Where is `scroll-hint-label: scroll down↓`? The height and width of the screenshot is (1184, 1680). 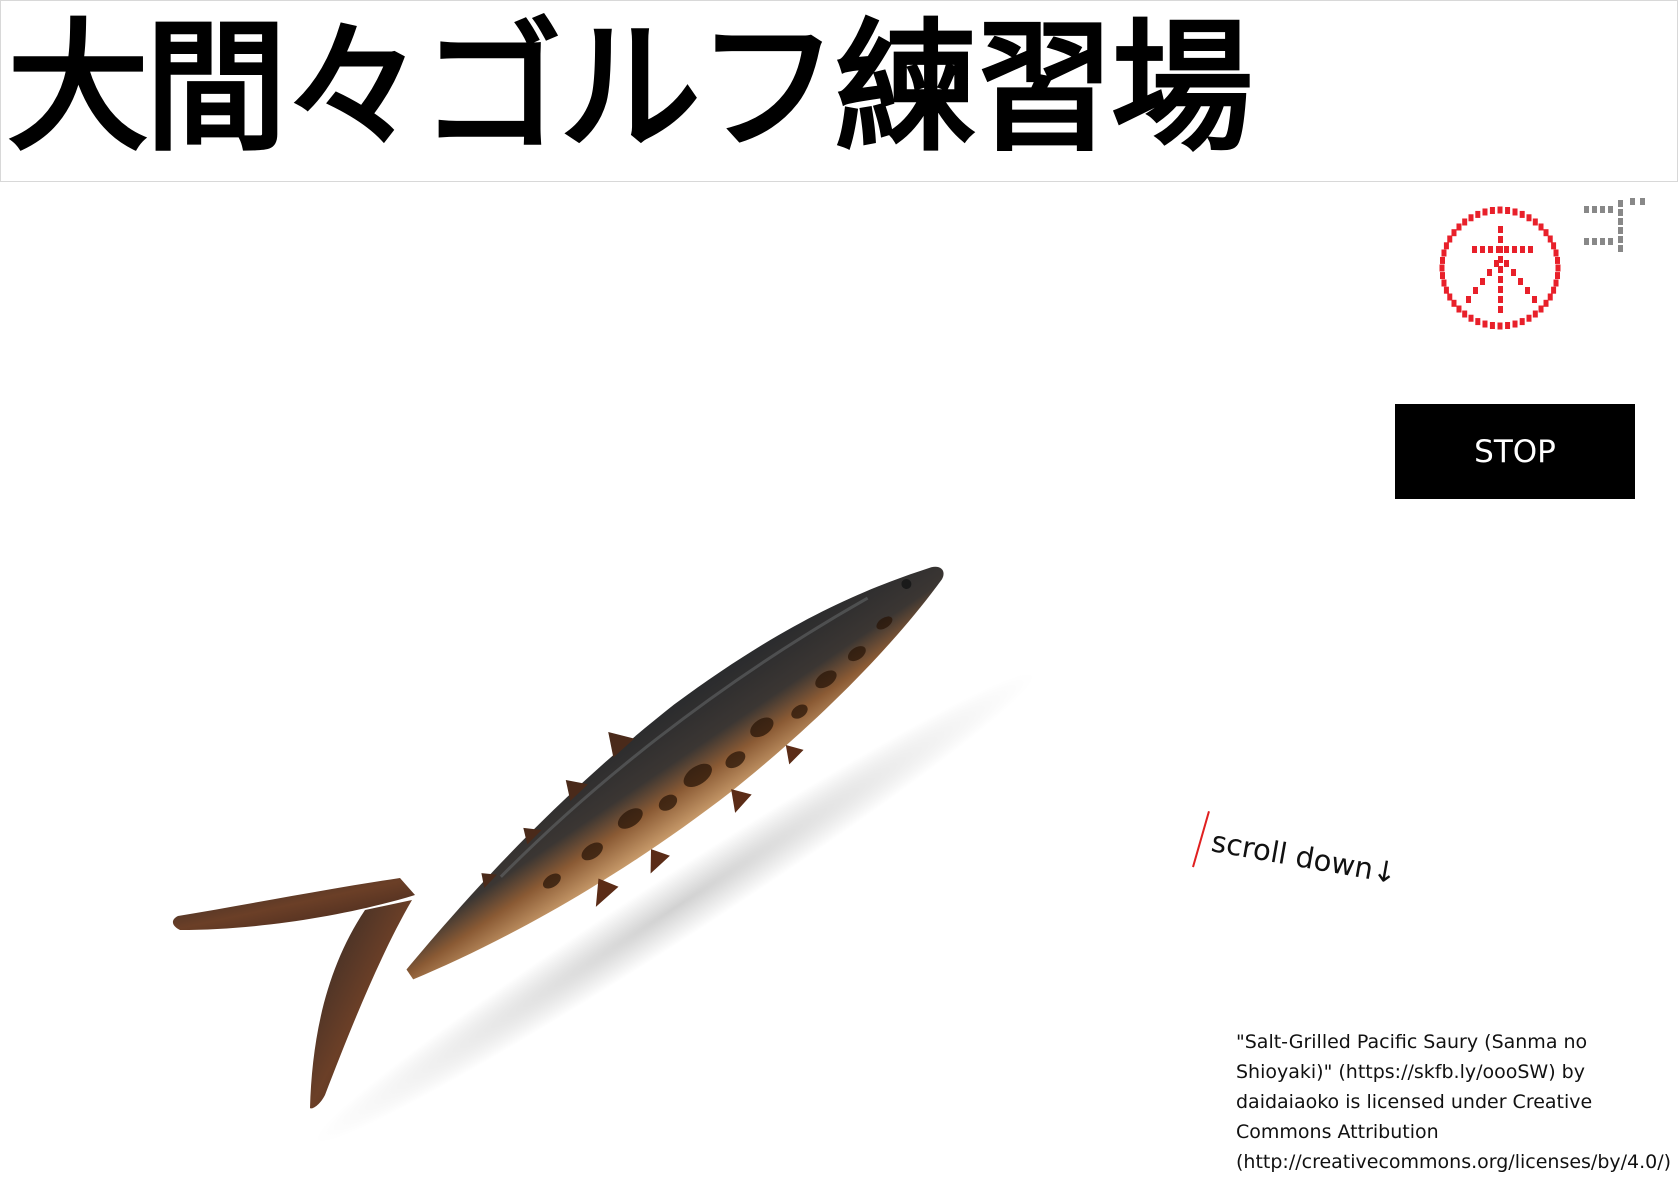
scroll-hint-label: scroll down↓ is located at coordinates (1304, 857).